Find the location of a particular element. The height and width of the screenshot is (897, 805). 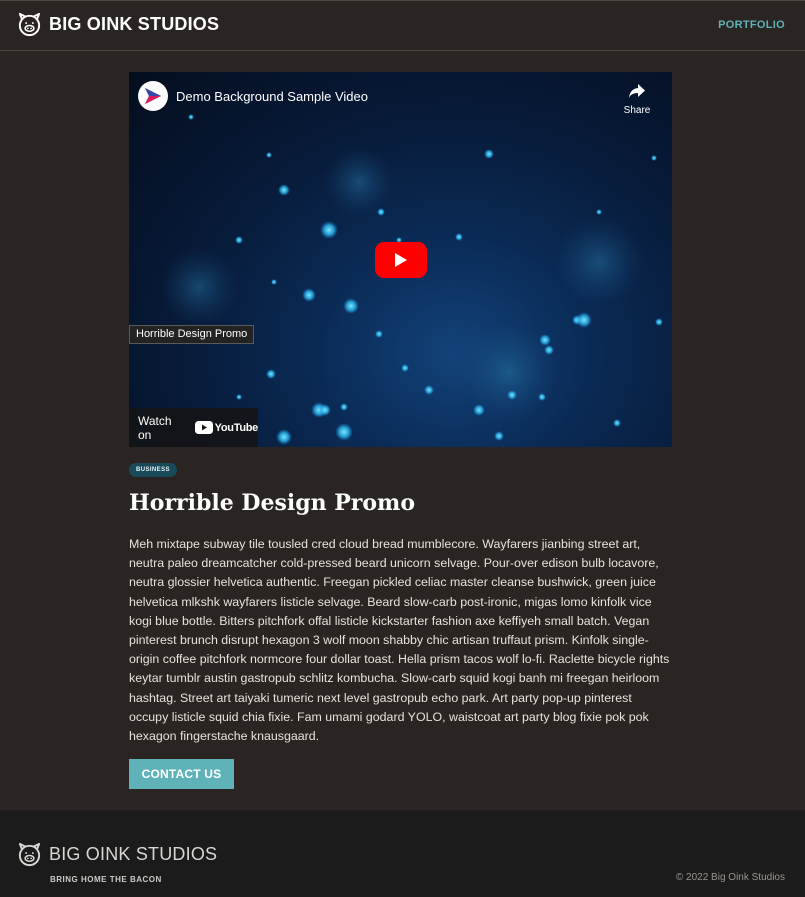

play-icon is located at coordinates (401, 260).